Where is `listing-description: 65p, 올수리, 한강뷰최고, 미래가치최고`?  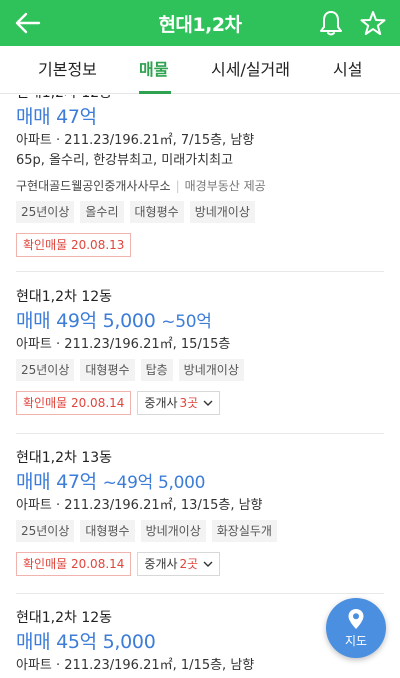
listing-description: 65p, 올수리, 한강뷰최고, 미래가치최고 is located at coordinates (125, 160).